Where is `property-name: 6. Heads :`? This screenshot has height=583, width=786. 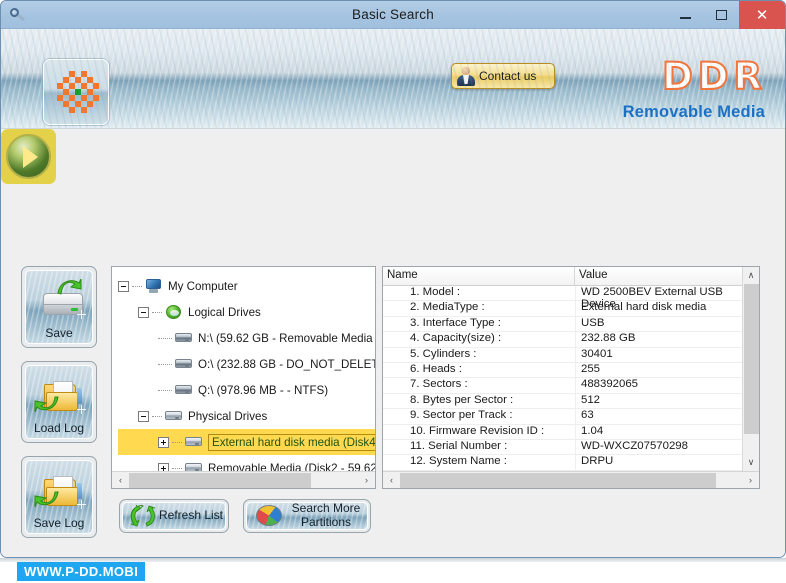
property-name: 6. Heads : is located at coordinates (436, 368).